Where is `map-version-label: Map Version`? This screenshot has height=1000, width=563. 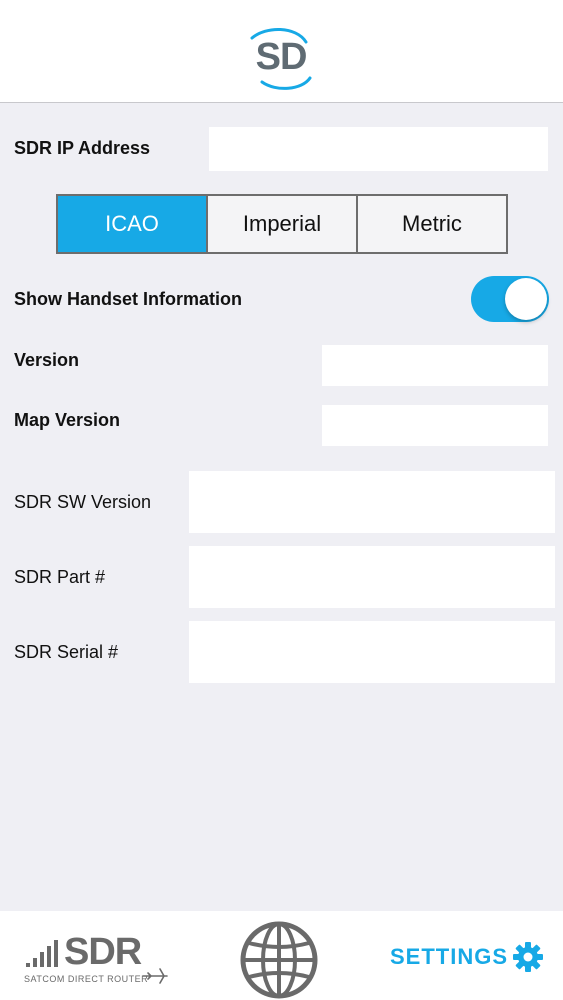
map-version-label: Map Version is located at coordinates (67, 420).